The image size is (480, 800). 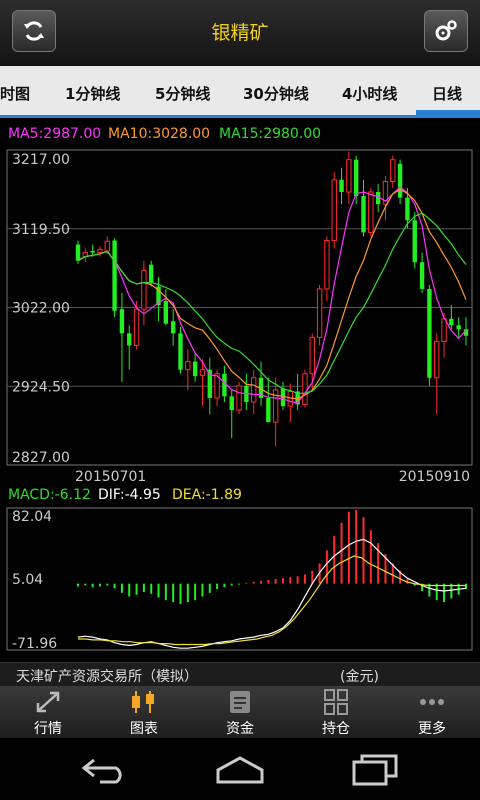 What do you see at coordinates (240, 729) in the screenshot?
I see `nav-funds-label: 资金` at bounding box center [240, 729].